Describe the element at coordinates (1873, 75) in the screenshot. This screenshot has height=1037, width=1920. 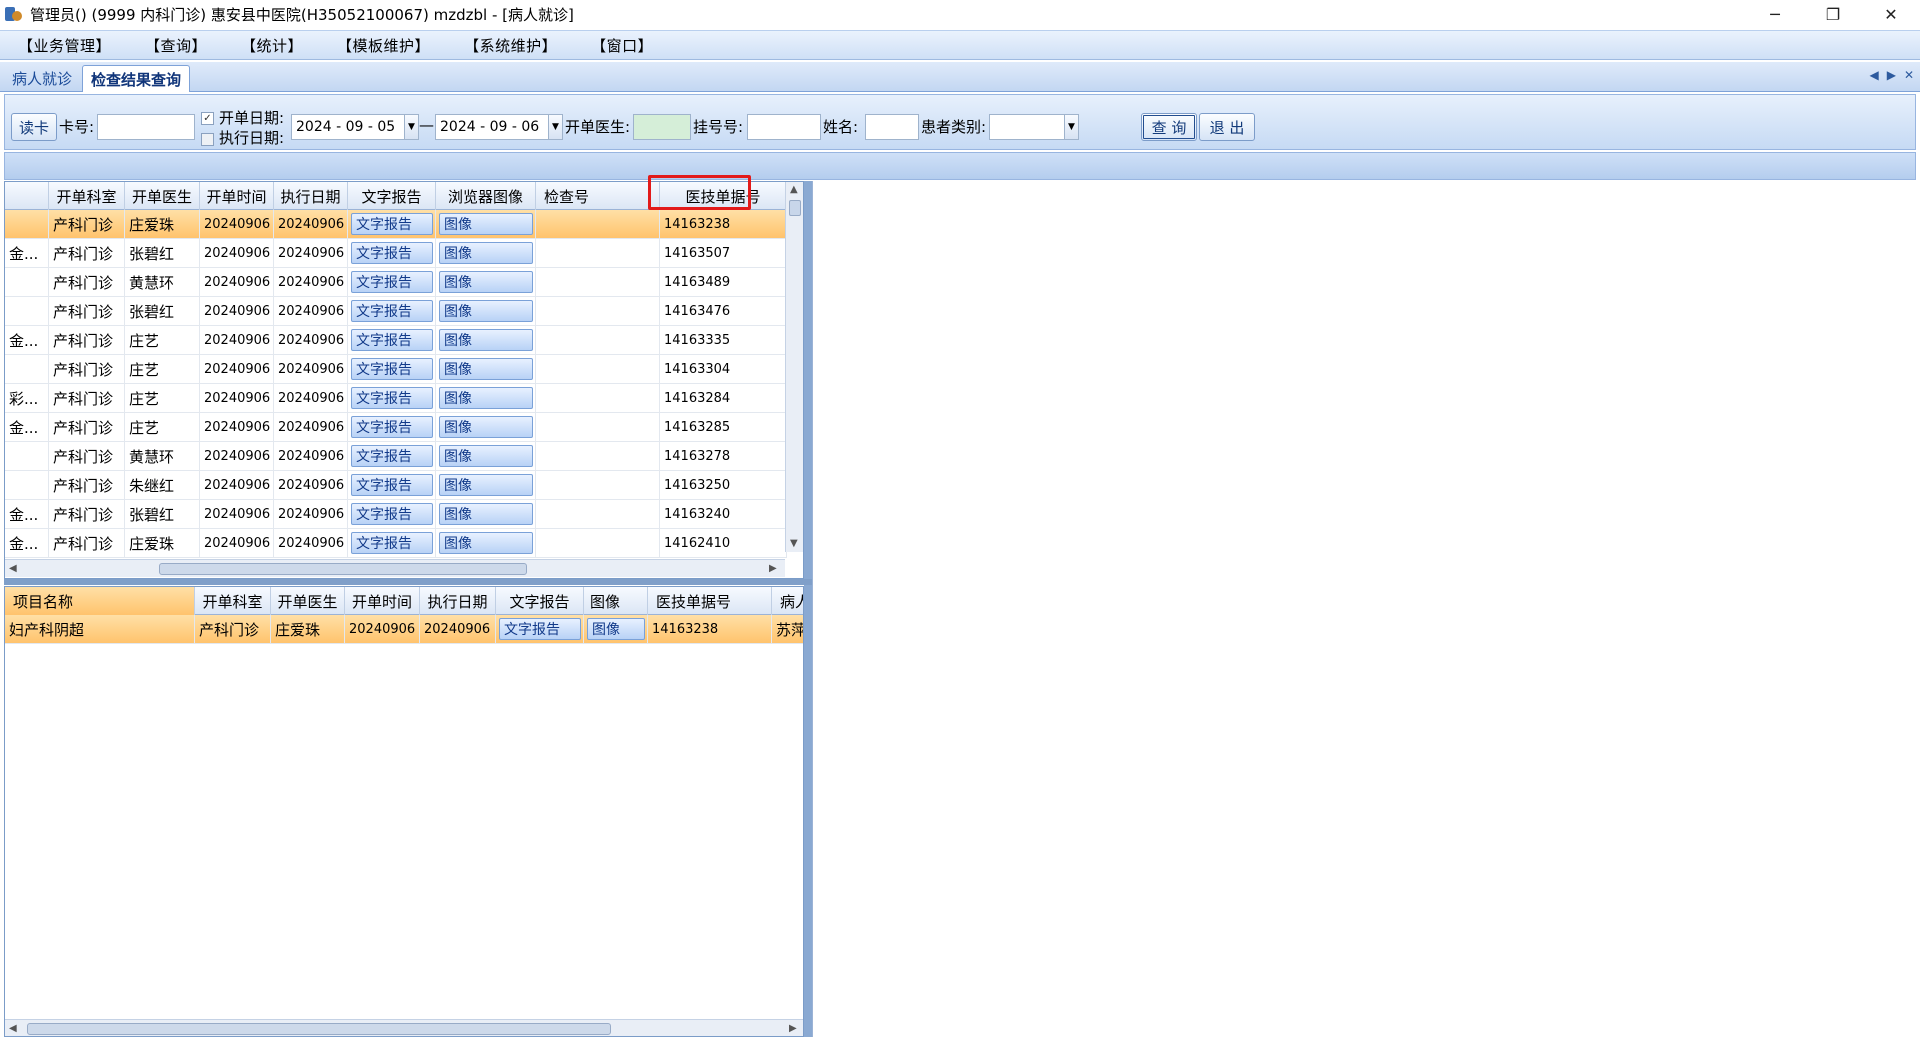
I see `tab-left-icon: ◀` at that location.